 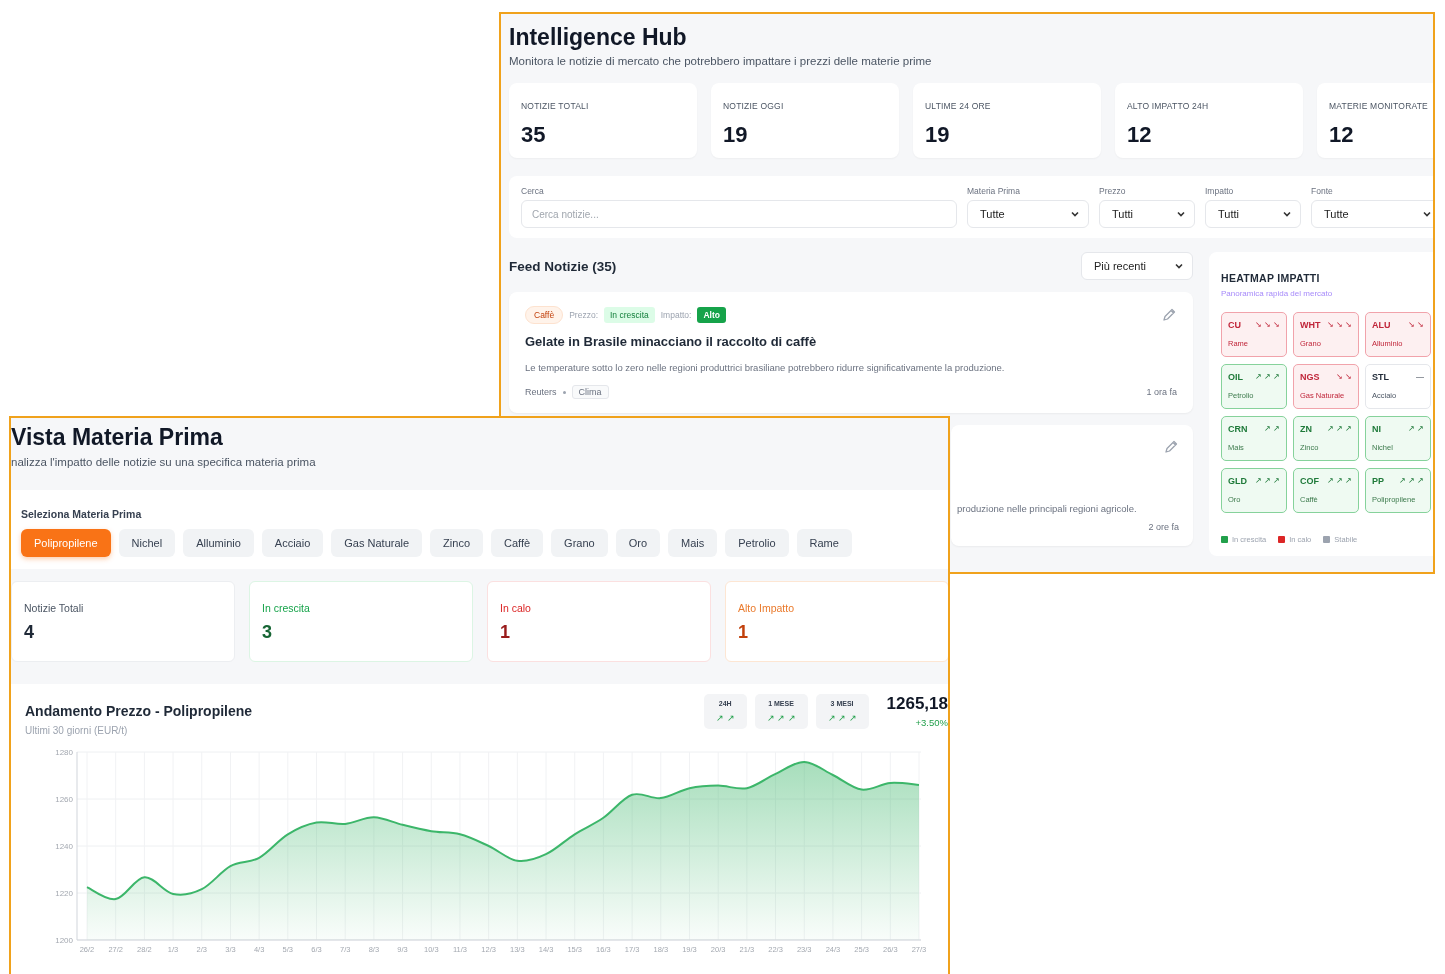 I want to click on stat-value: 3, so click(x=267, y=632).